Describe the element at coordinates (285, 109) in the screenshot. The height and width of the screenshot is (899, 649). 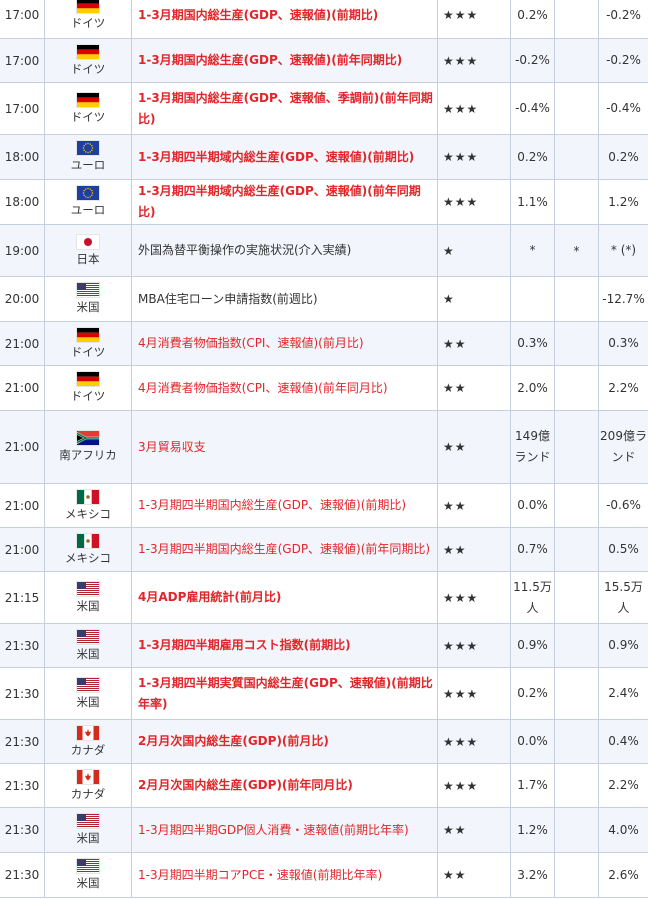
I see `indicator-name: 1-3月期国内総生産(GDP、速報値、季調前)(前年同期比)` at that location.